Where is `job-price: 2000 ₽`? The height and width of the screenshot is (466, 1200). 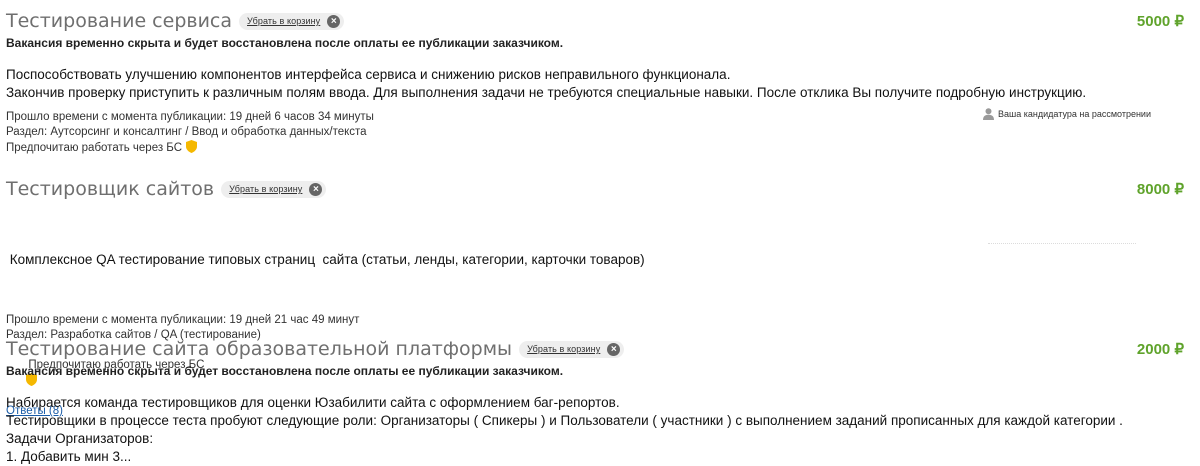
job-price: 2000 ₽ is located at coordinates (1160, 349).